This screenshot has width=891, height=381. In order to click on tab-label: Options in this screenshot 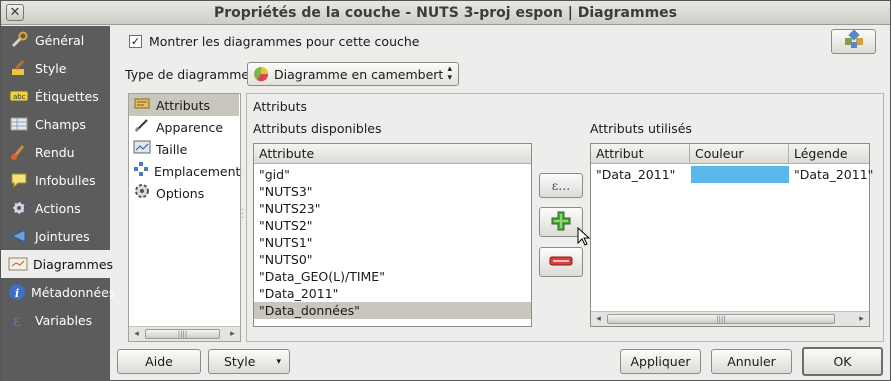, I will do `click(180, 193)`.